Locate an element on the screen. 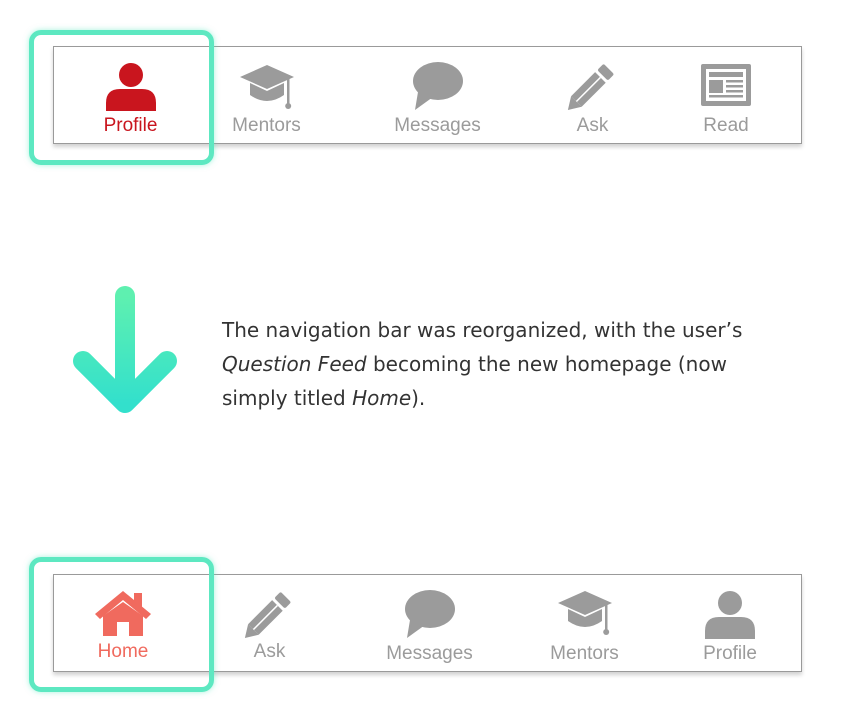  arrow-down-icon is located at coordinates (125, 349).